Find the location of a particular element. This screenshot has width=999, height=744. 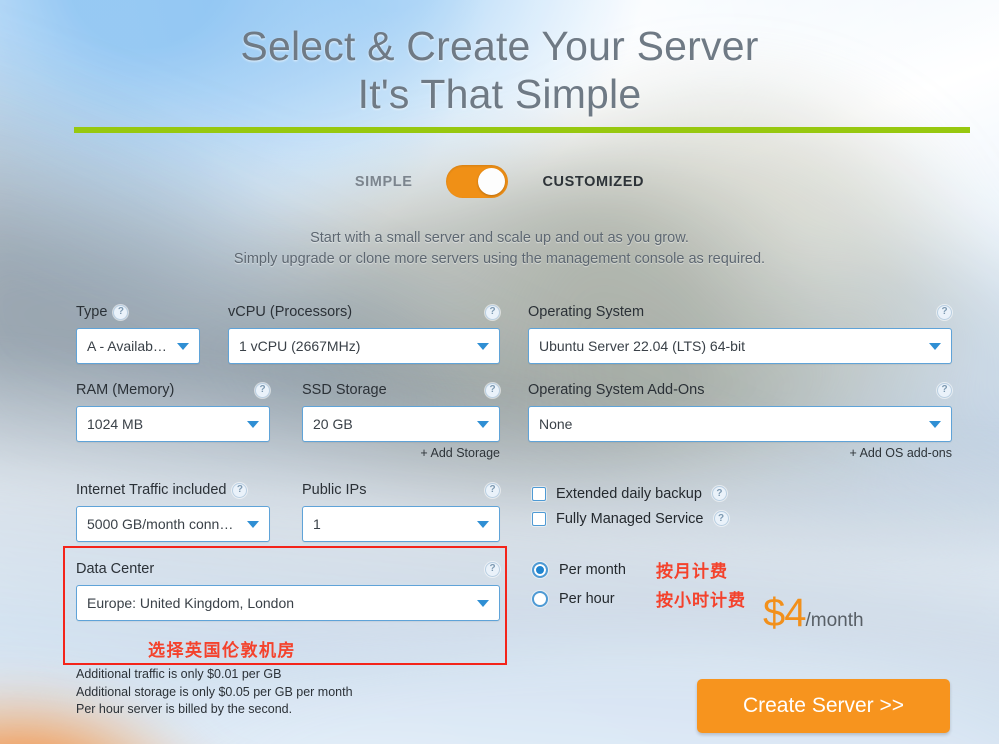

toggle-label-customized: CUSTOMIZED is located at coordinates (593, 182).